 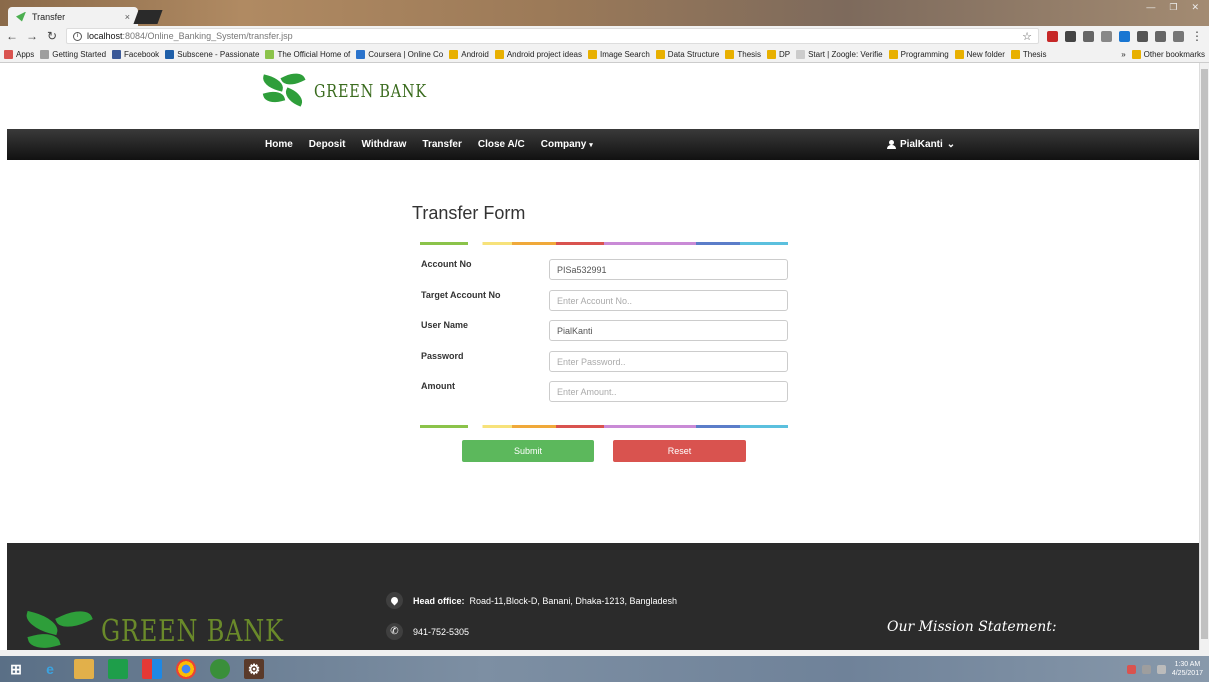 I want to click on file-explorer-icon, so click(x=84, y=669).